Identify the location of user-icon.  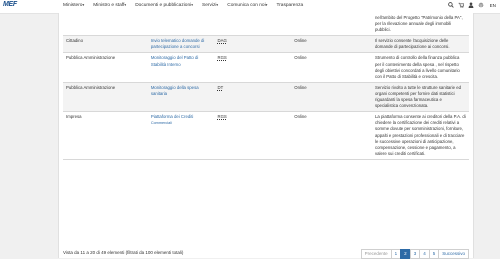
(471, 5).